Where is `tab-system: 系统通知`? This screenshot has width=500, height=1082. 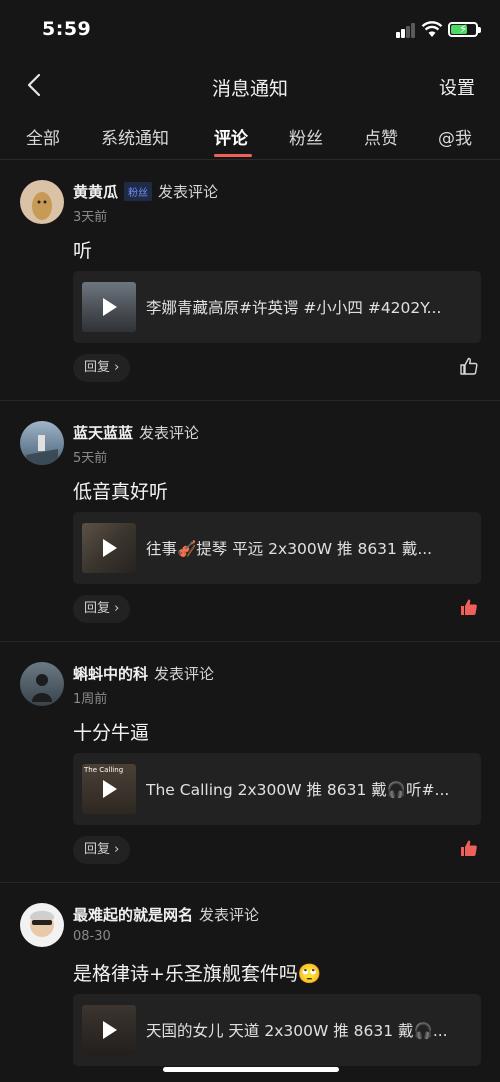 tab-system: 系统通知 is located at coordinates (135, 136).